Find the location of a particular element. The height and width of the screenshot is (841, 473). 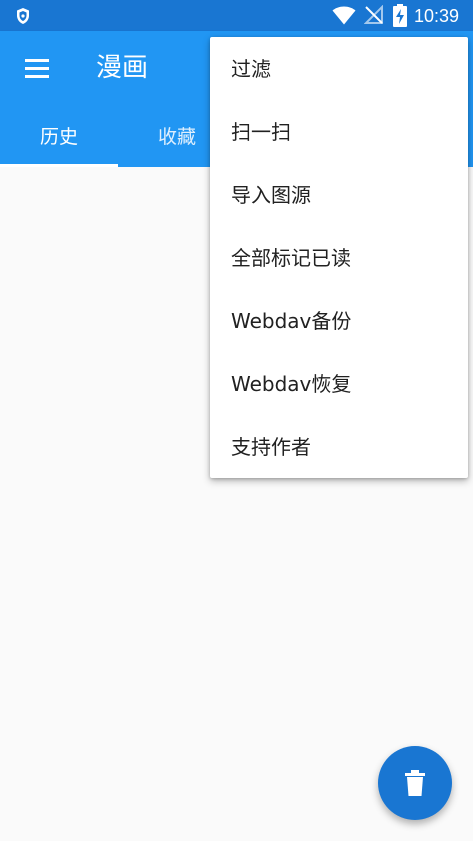

trash-icon is located at coordinates (415, 783).